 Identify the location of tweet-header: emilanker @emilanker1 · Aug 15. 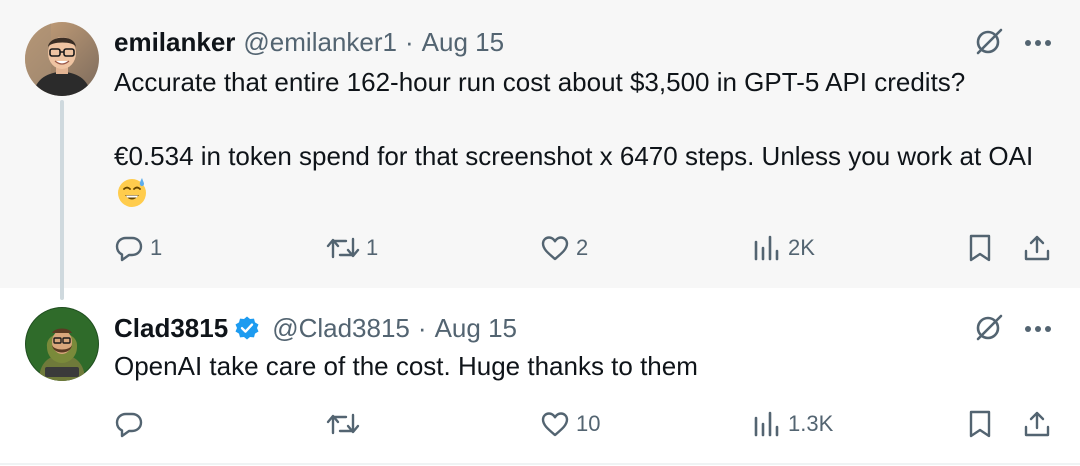
(309, 42).